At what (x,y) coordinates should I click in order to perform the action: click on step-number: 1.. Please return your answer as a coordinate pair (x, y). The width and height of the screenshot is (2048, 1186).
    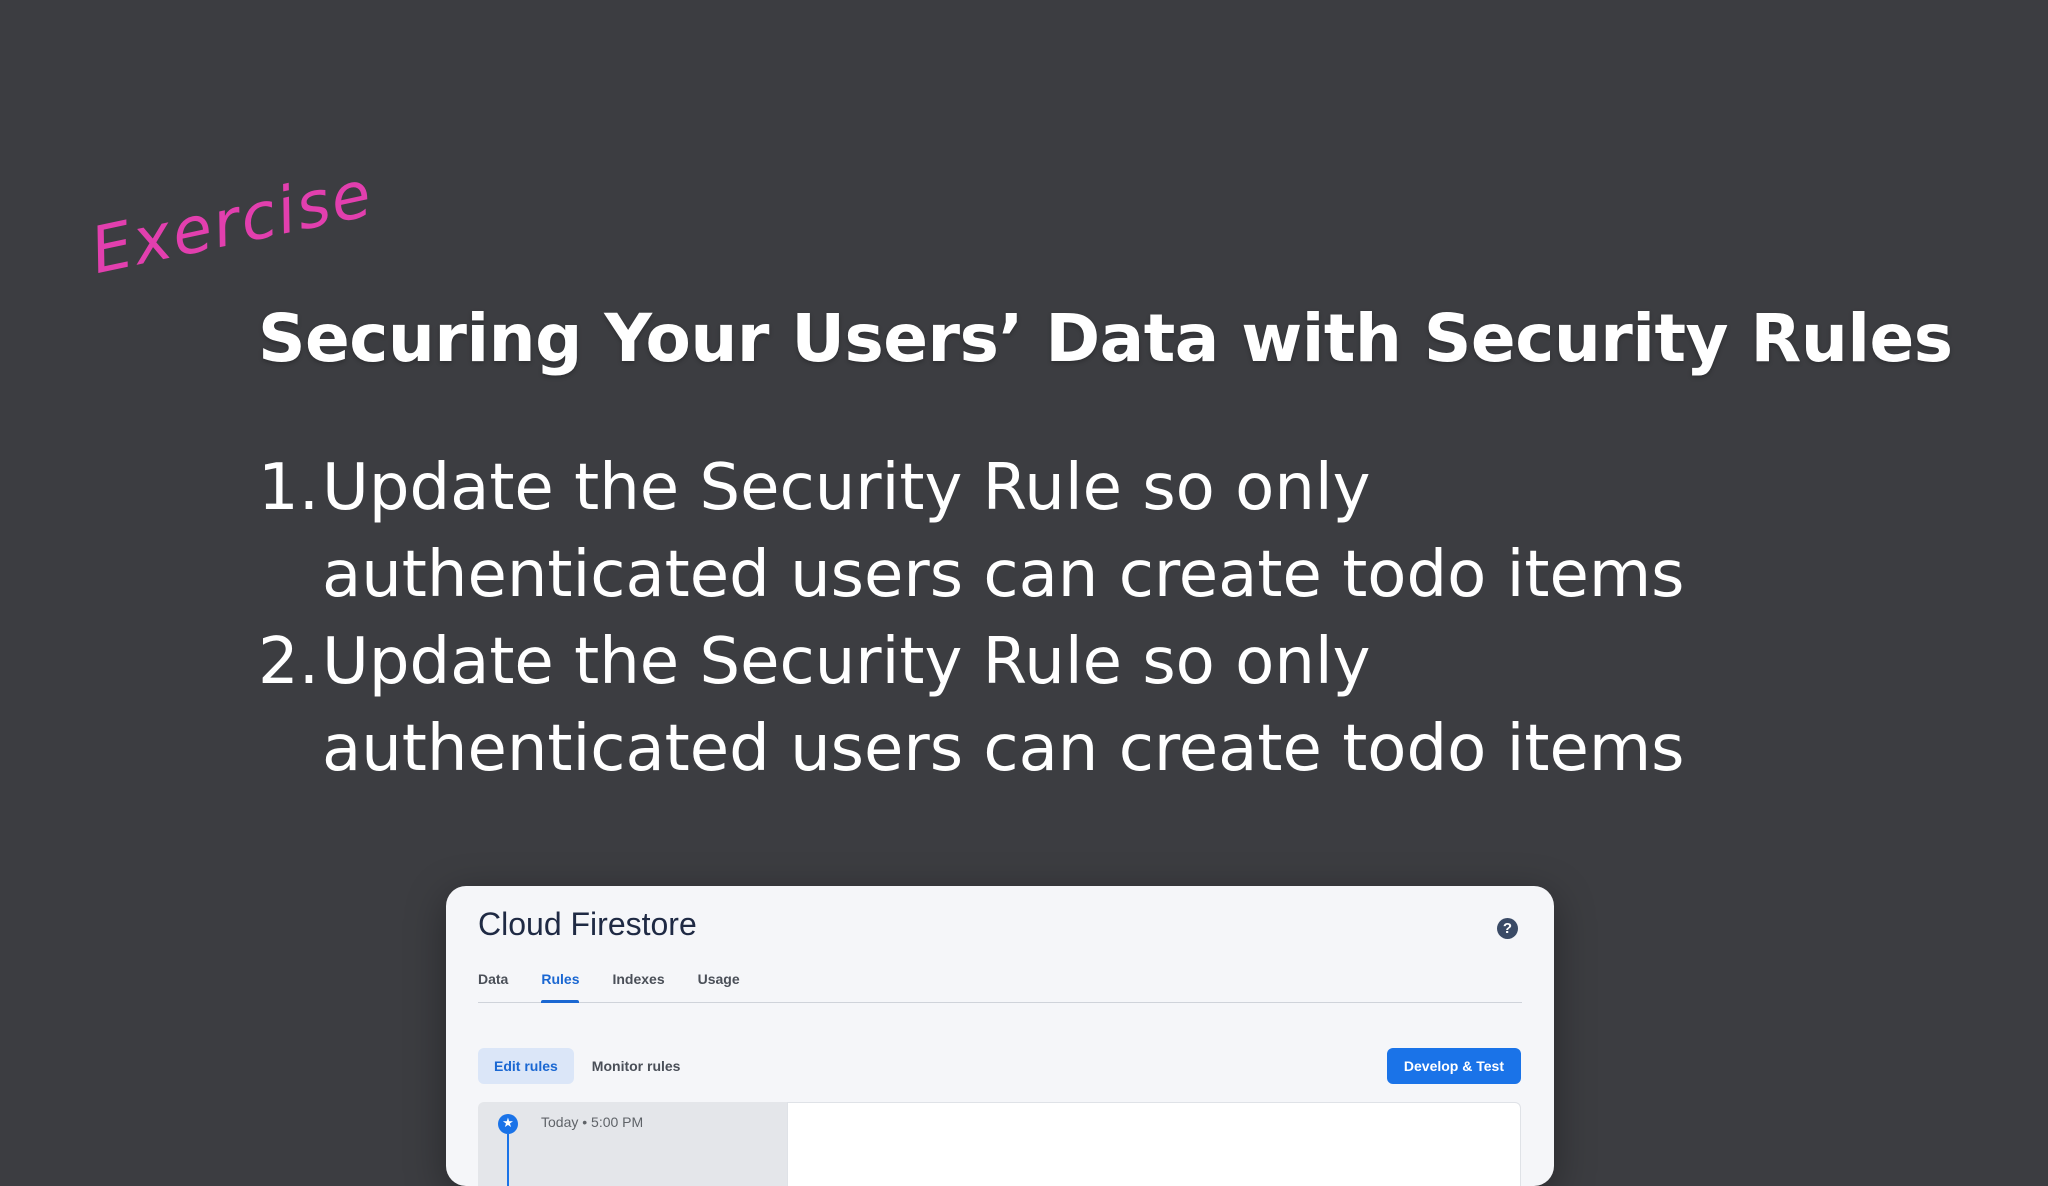
    Looking at the image, I should click on (289, 488).